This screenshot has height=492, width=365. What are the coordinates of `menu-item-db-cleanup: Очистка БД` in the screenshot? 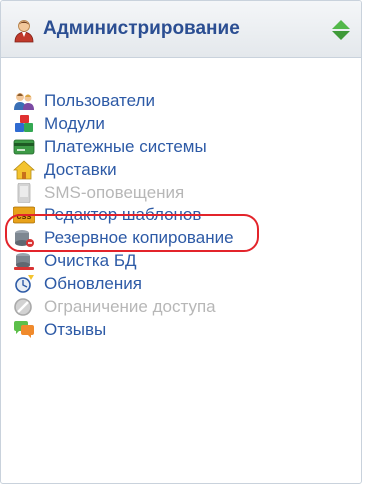 It's located at (181, 261).